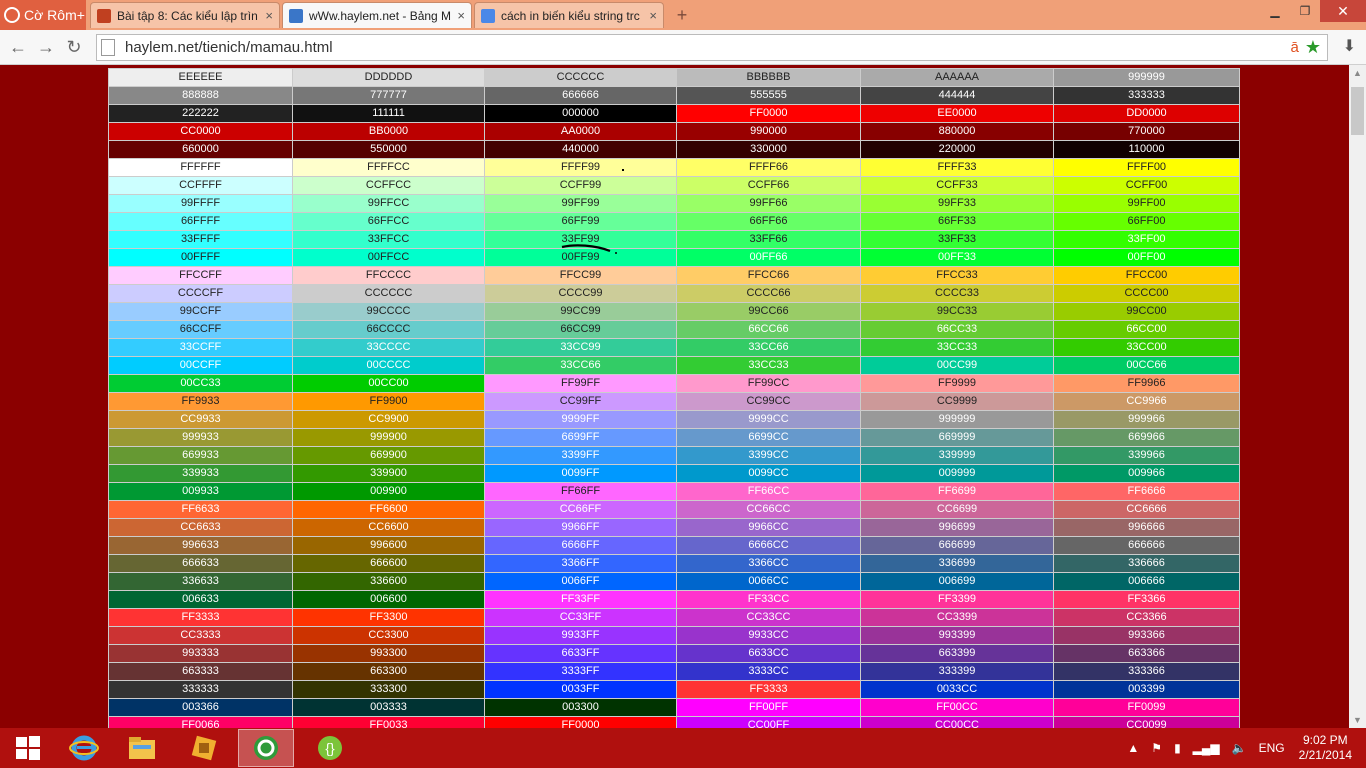  What do you see at coordinates (1146, 329) in the screenshot?
I see `color-cell: 66CC00` at bounding box center [1146, 329].